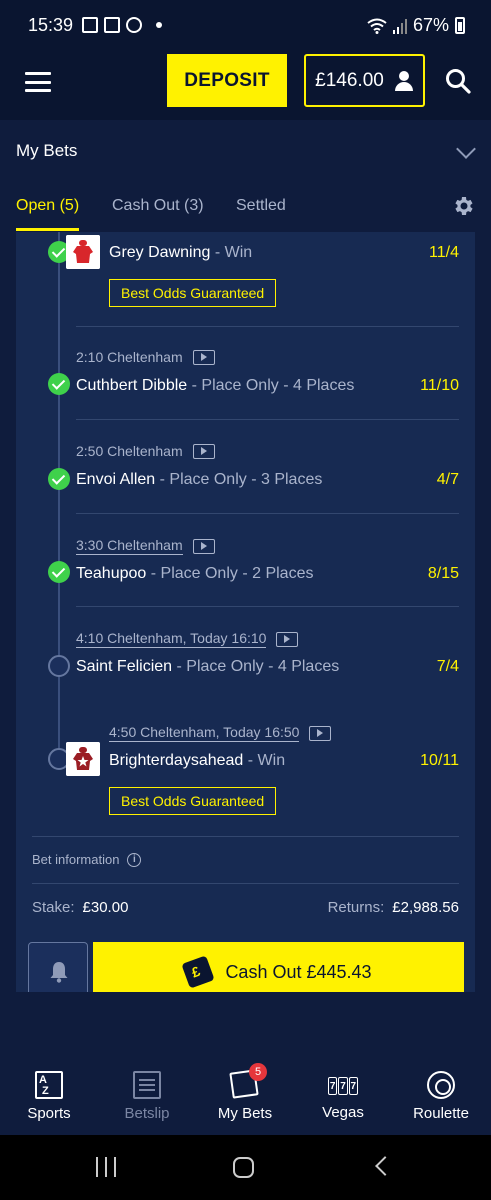 Image resolution: width=491 pixels, height=1200 pixels. I want to click on market-type: - Place Only - 2 Places, so click(230, 573).